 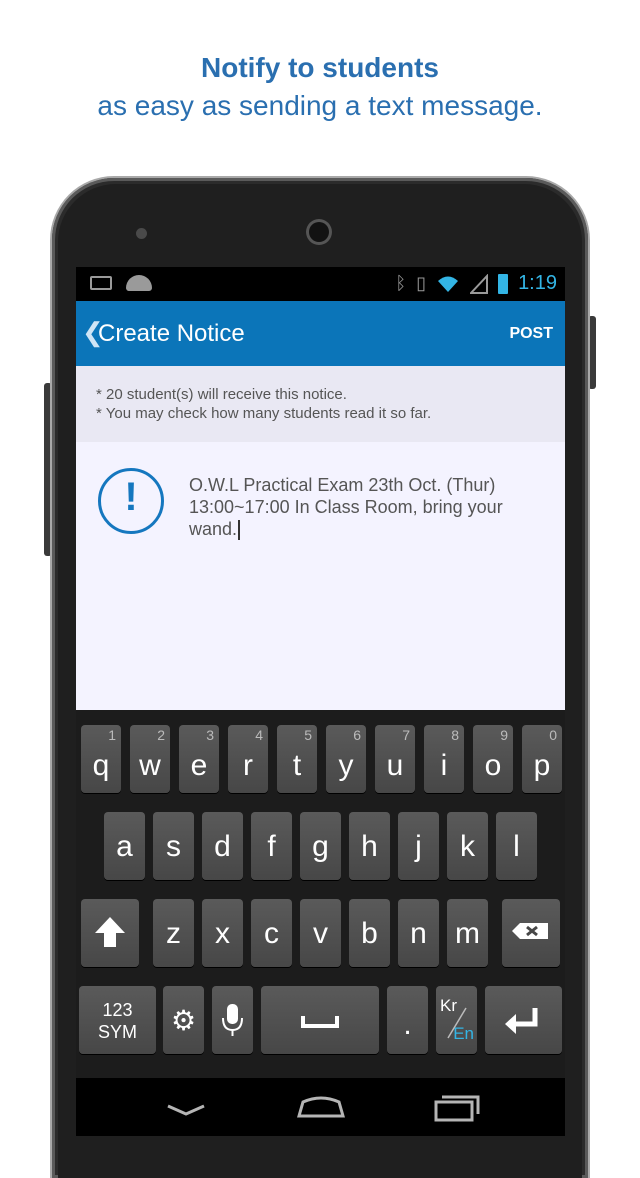 I want to click on action-bar: ❮ Create Notice POST, so click(x=320, y=333).